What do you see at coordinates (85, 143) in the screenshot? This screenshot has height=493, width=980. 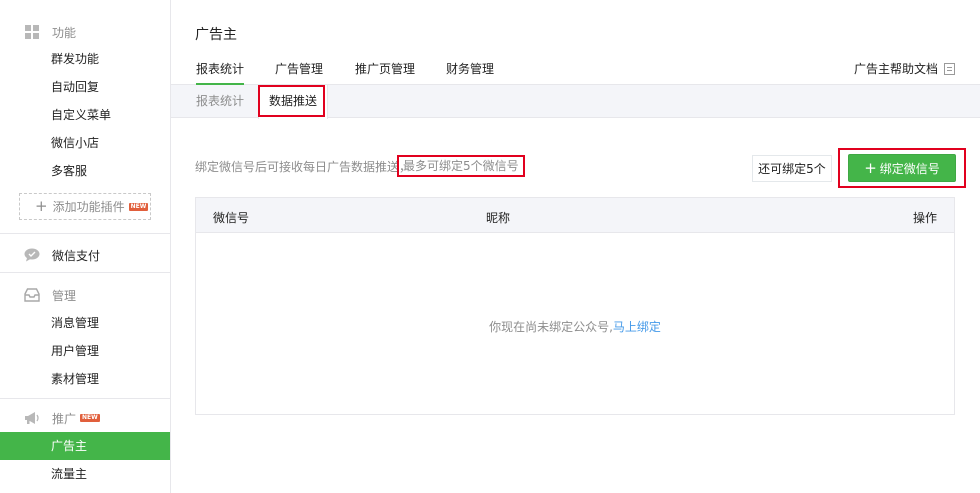 I see `sidebar-item-wechat-store: 微信小店` at bounding box center [85, 143].